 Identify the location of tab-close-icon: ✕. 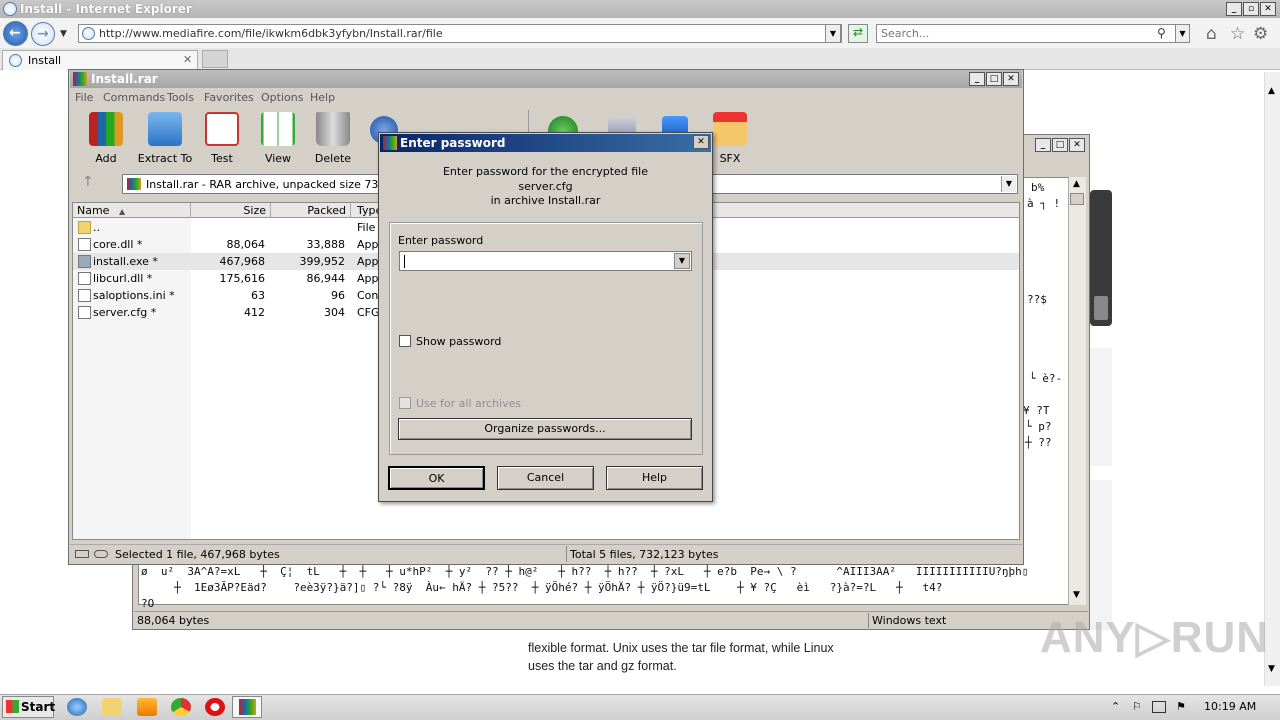
(187, 59).